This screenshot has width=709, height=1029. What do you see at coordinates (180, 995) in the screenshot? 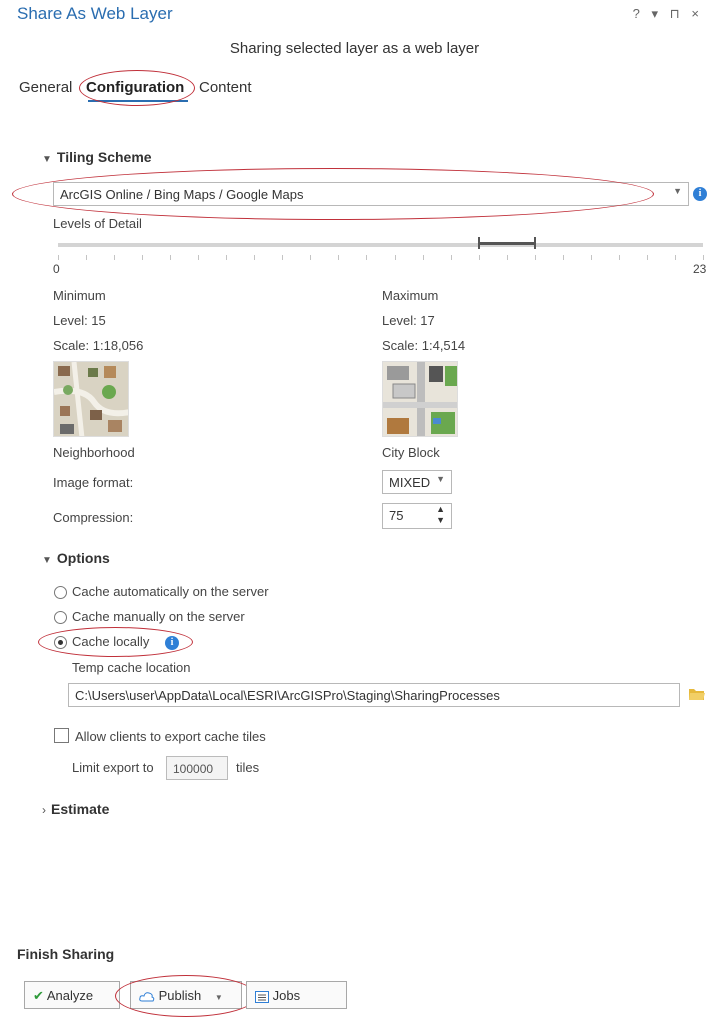
I see `publish-label: Publish` at bounding box center [180, 995].